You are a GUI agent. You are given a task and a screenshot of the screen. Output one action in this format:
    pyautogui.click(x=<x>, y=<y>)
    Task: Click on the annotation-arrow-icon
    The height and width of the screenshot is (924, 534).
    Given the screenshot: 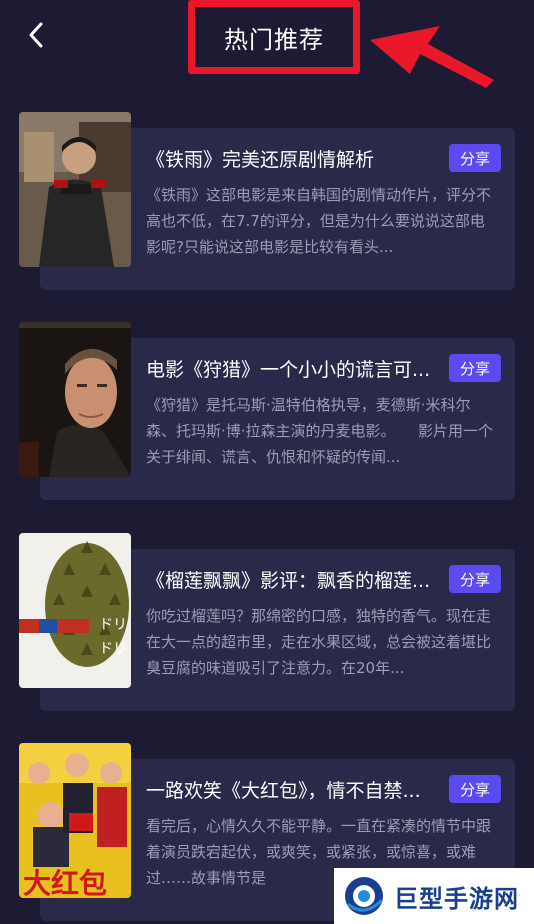 What is the action you would take?
    pyautogui.click(x=432, y=57)
    